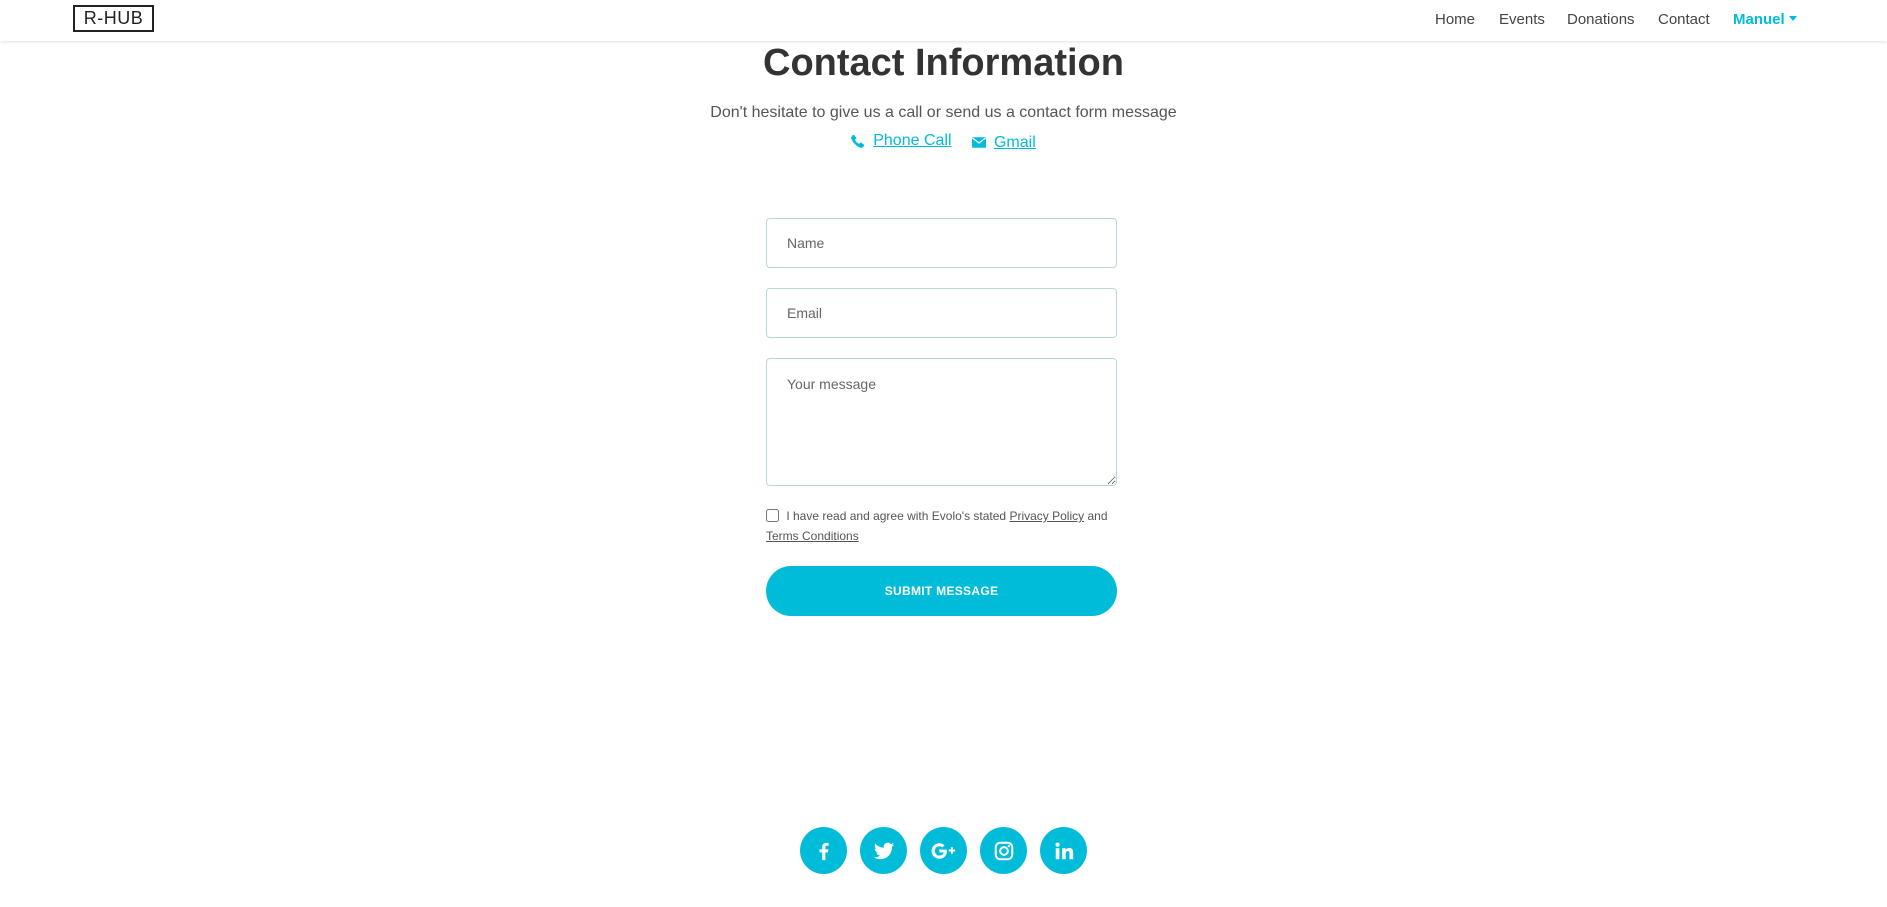 This screenshot has height=907, width=1887. I want to click on twitter-button, so click(883, 850).